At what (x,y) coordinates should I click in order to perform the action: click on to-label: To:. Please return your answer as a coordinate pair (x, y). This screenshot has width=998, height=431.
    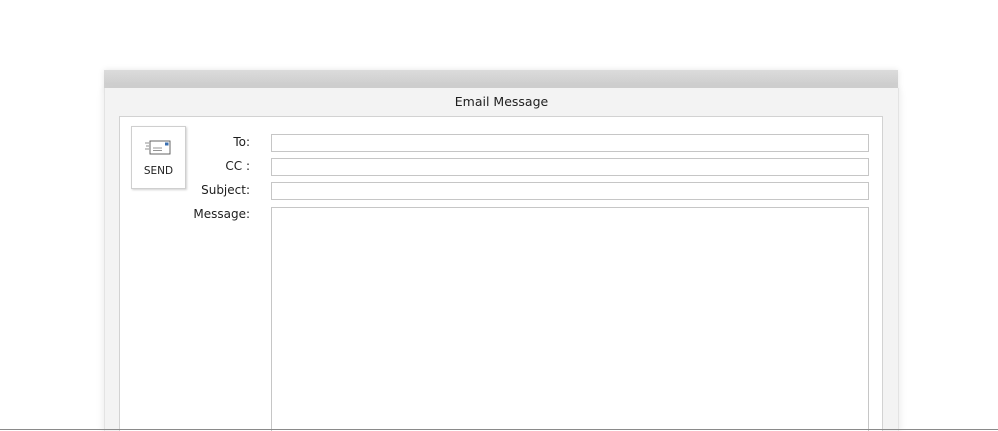
    Looking at the image, I should click on (241, 142).